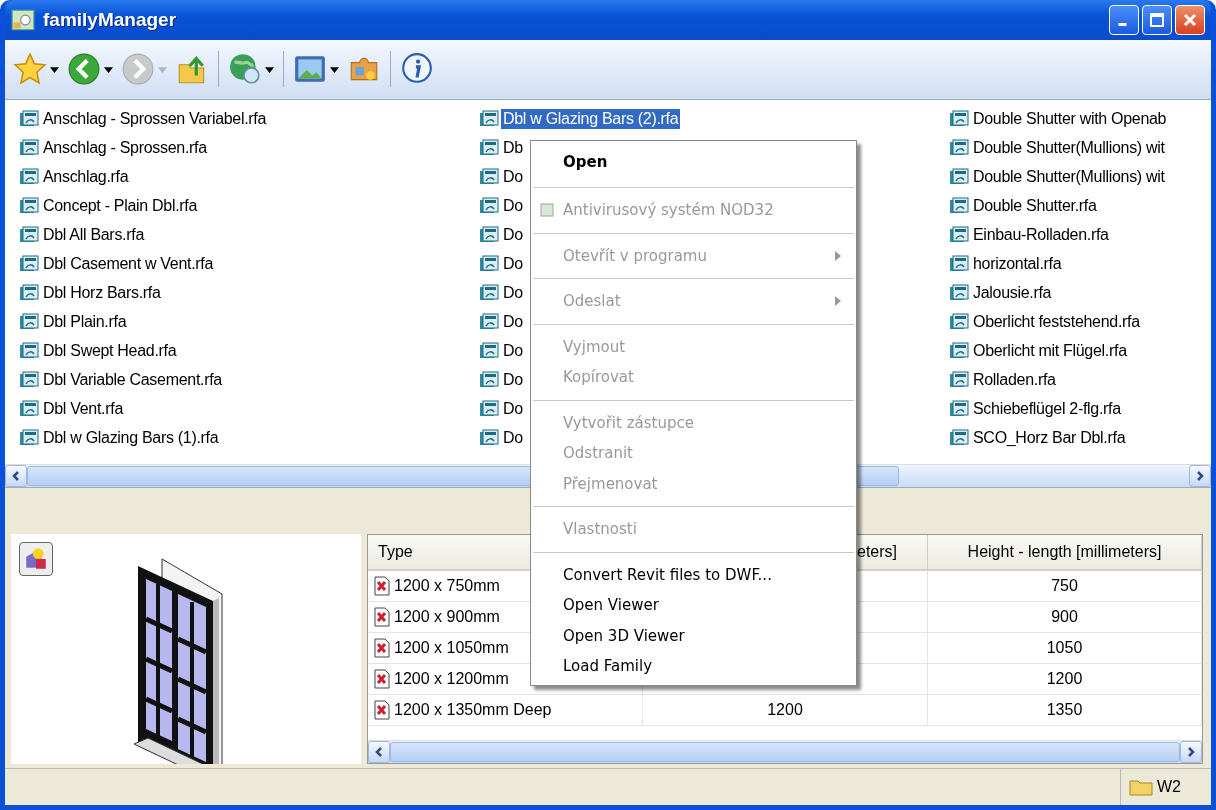 The image size is (1216, 810). Describe the element at coordinates (447, 617) in the screenshot. I see `table-cell: 1200 x 900mm` at that location.